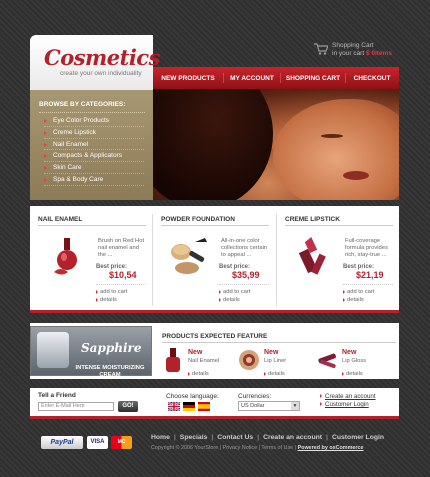 The height and width of the screenshot is (477, 430). Describe the element at coordinates (121, 442) in the screenshot. I see `mastercard-badge: MC` at that location.